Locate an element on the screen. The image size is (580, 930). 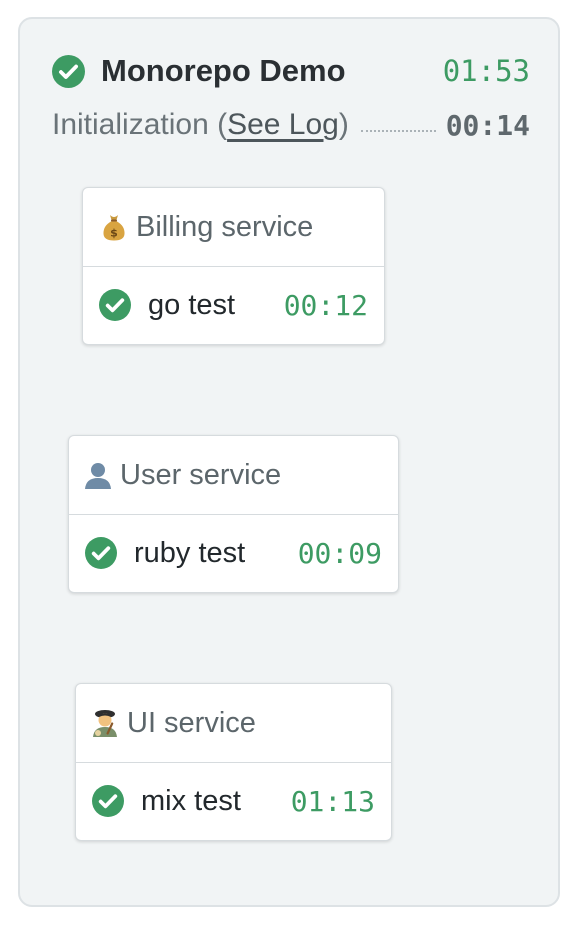
block-name: UI service is located at coordinates (191, 722).